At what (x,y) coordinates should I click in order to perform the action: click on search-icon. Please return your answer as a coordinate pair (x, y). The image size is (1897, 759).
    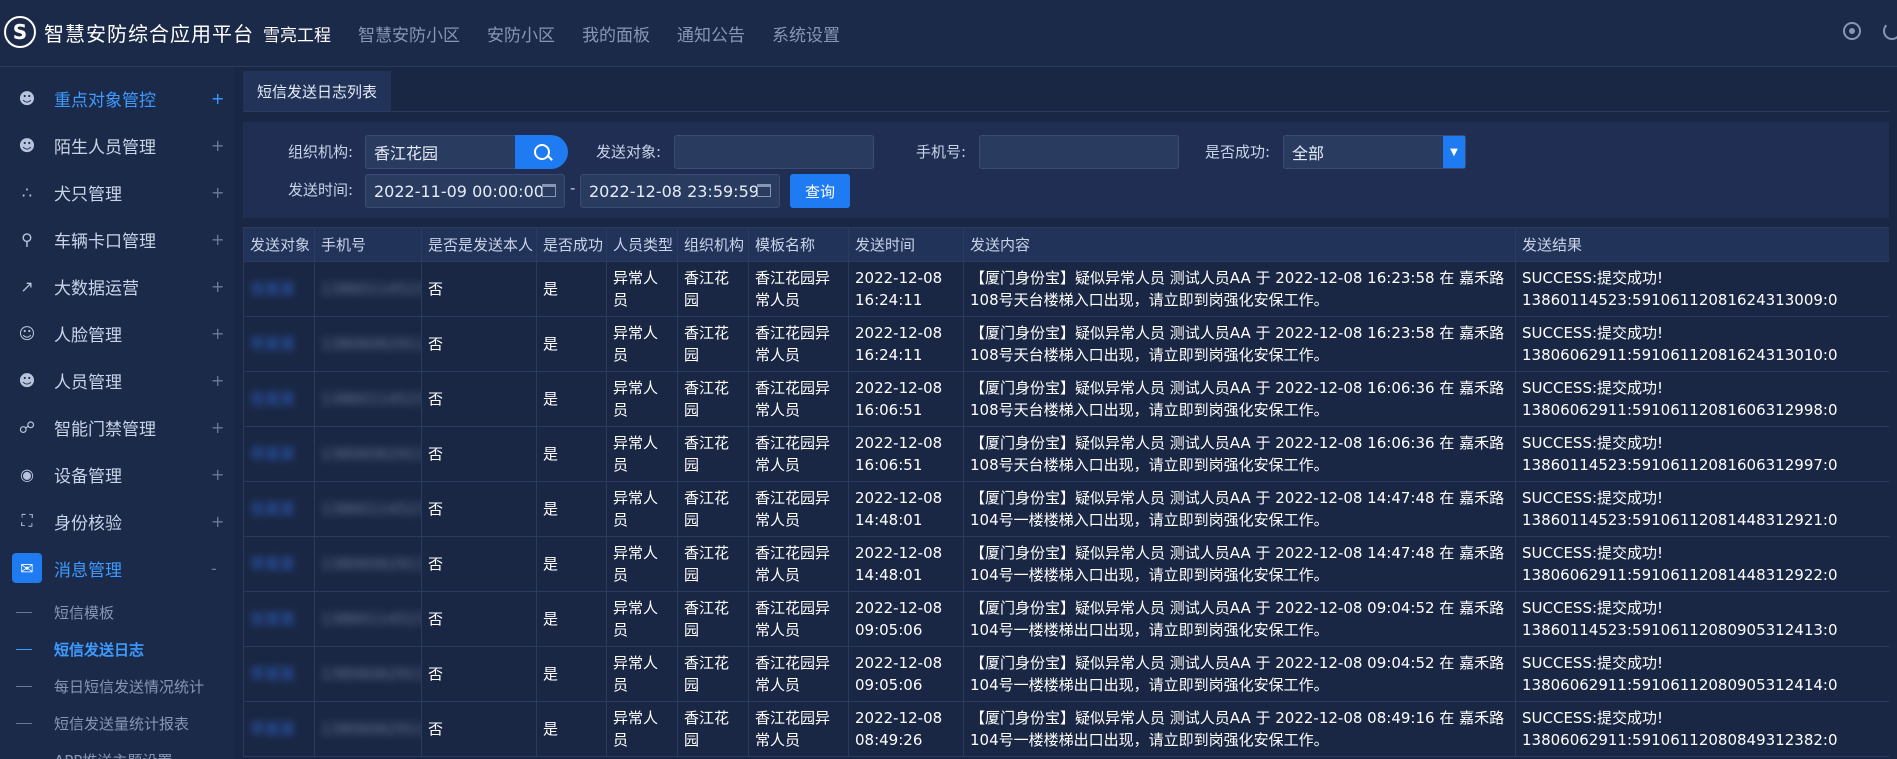
    Looking at the image, I should click on (541, 152).